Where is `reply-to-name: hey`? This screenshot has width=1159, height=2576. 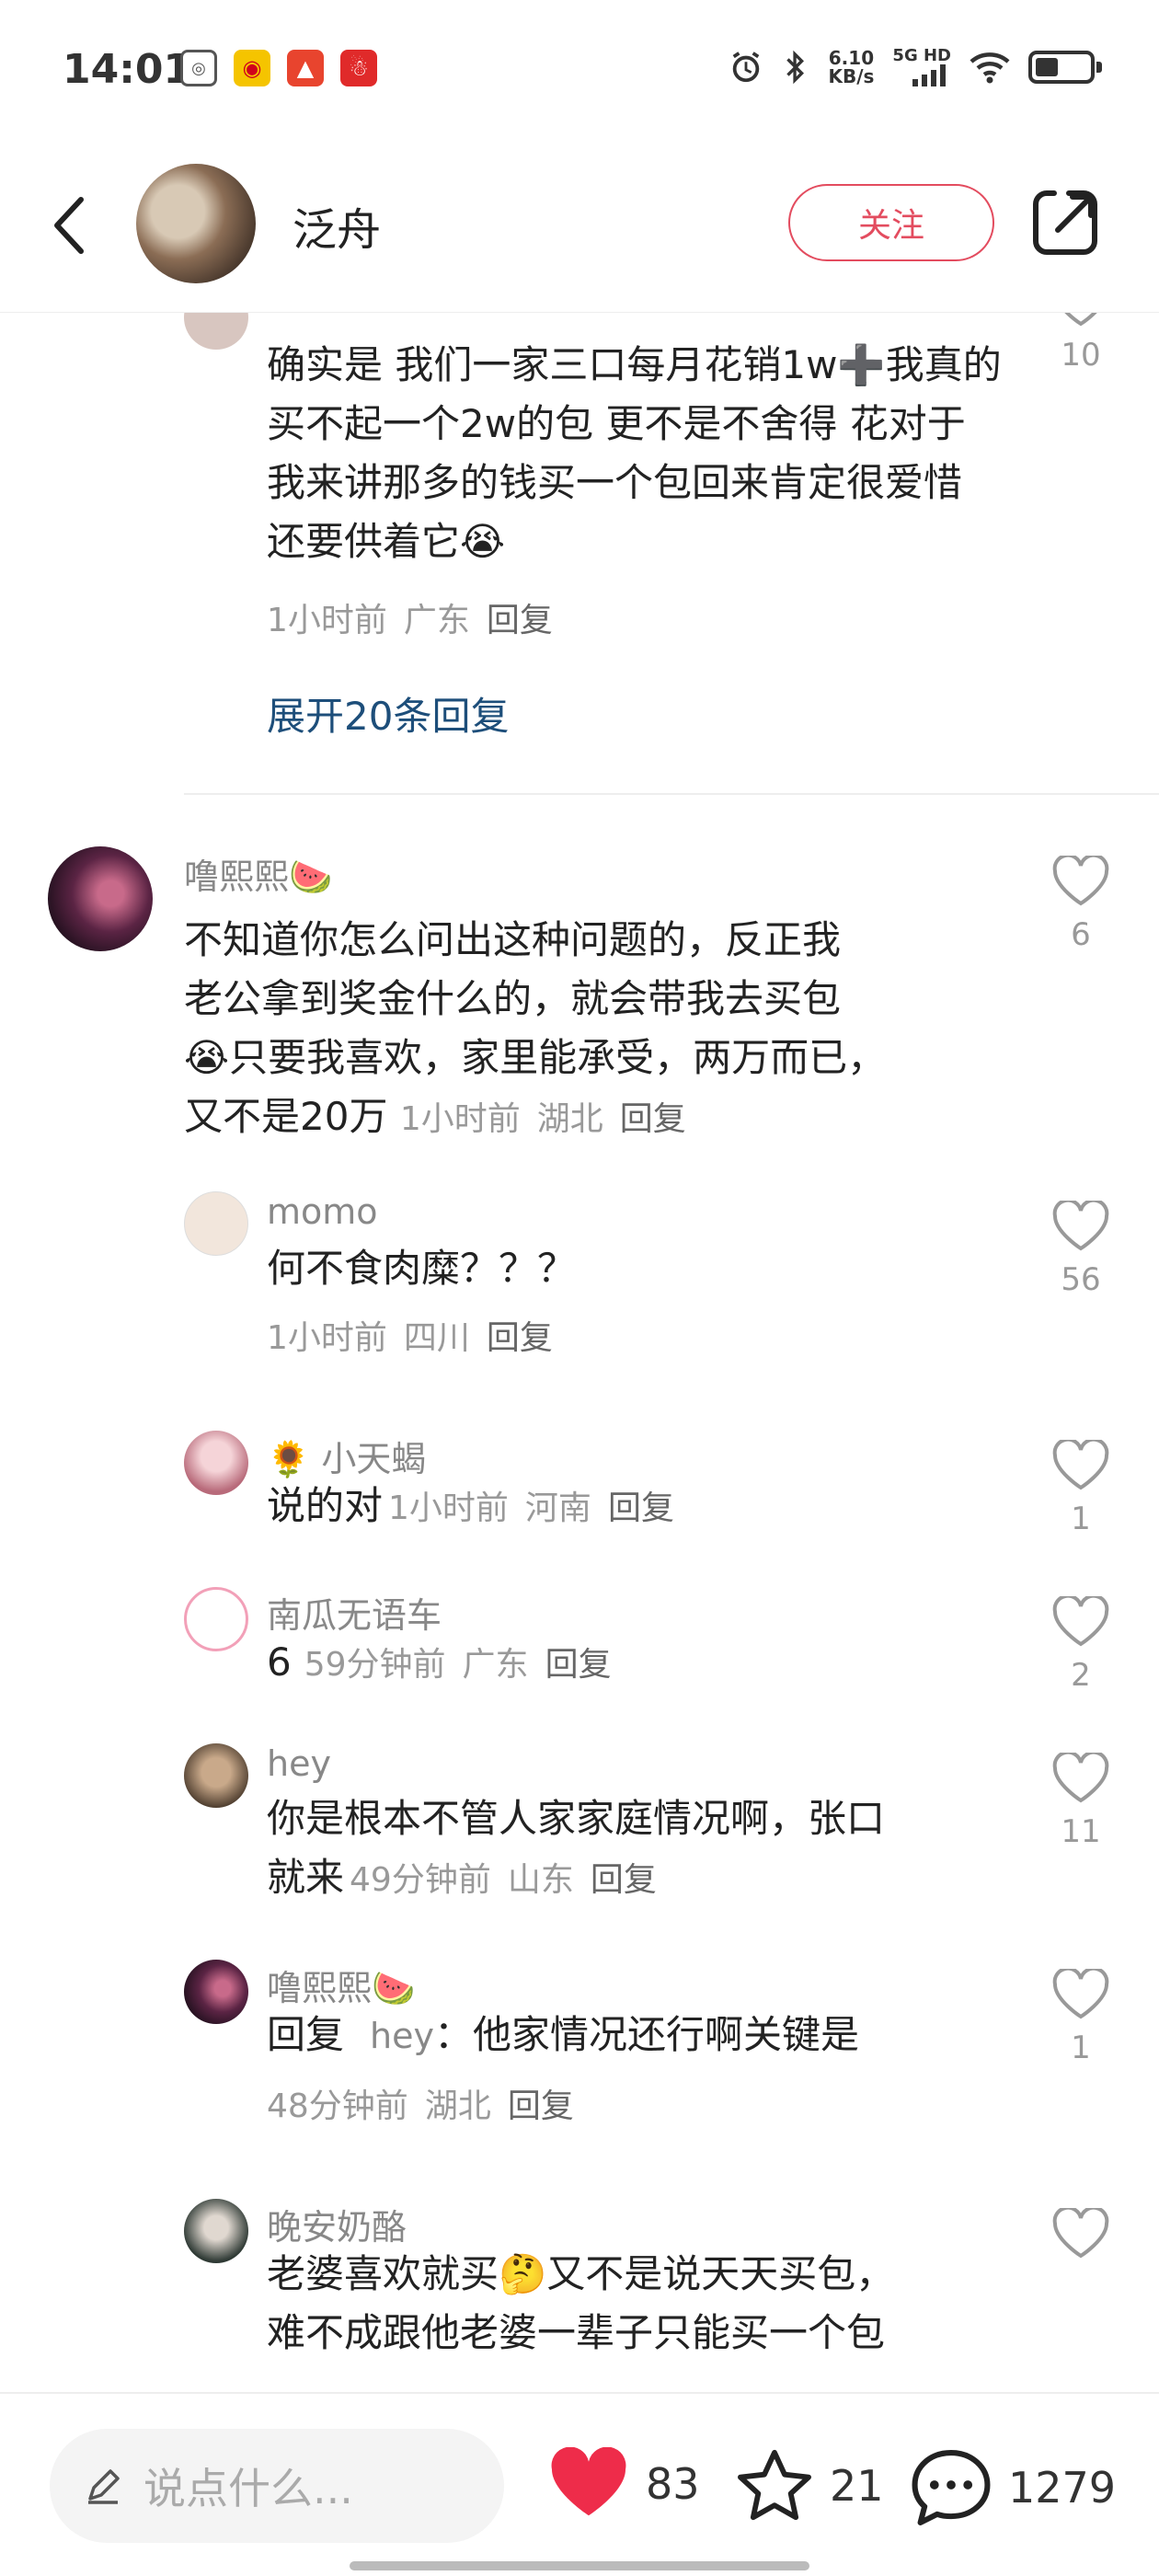 reply-to-name: hey is located at coordinates (402, 2036).